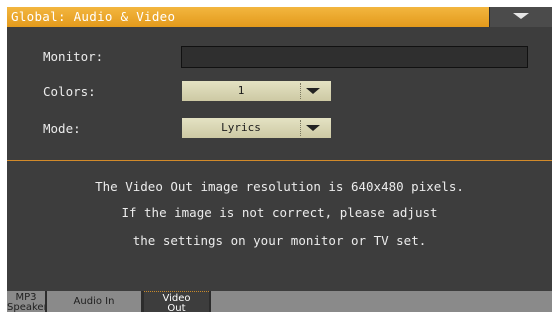 The image size is (553, 312). I want to click on colors-select: 1, so click(256, 91).